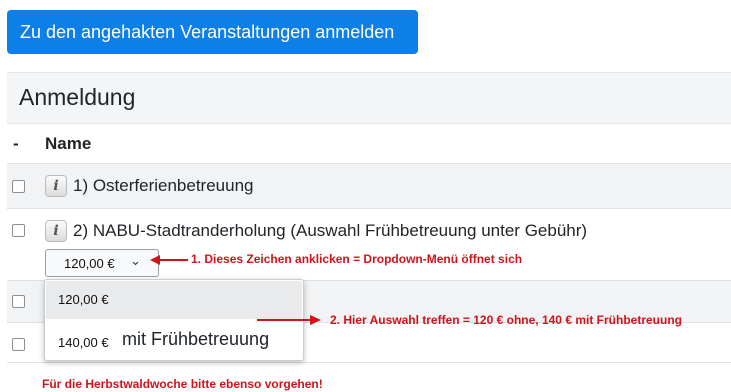 The image size is (731, 392). Describe the element at coordinates (163, 185) in the screenshot. I see `event-label: 1) Osterferienbetreuung` at that location.